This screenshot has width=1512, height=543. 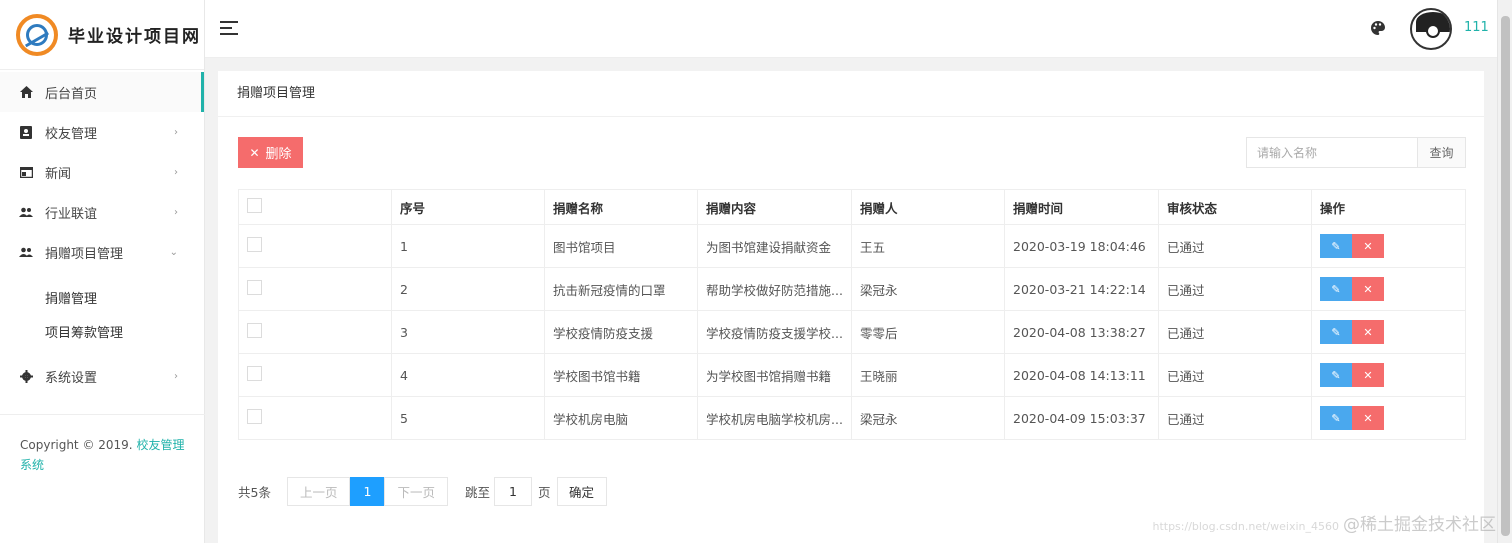 I want to click on table-cell: 学校机房电脑, so click(x=621, y=418).